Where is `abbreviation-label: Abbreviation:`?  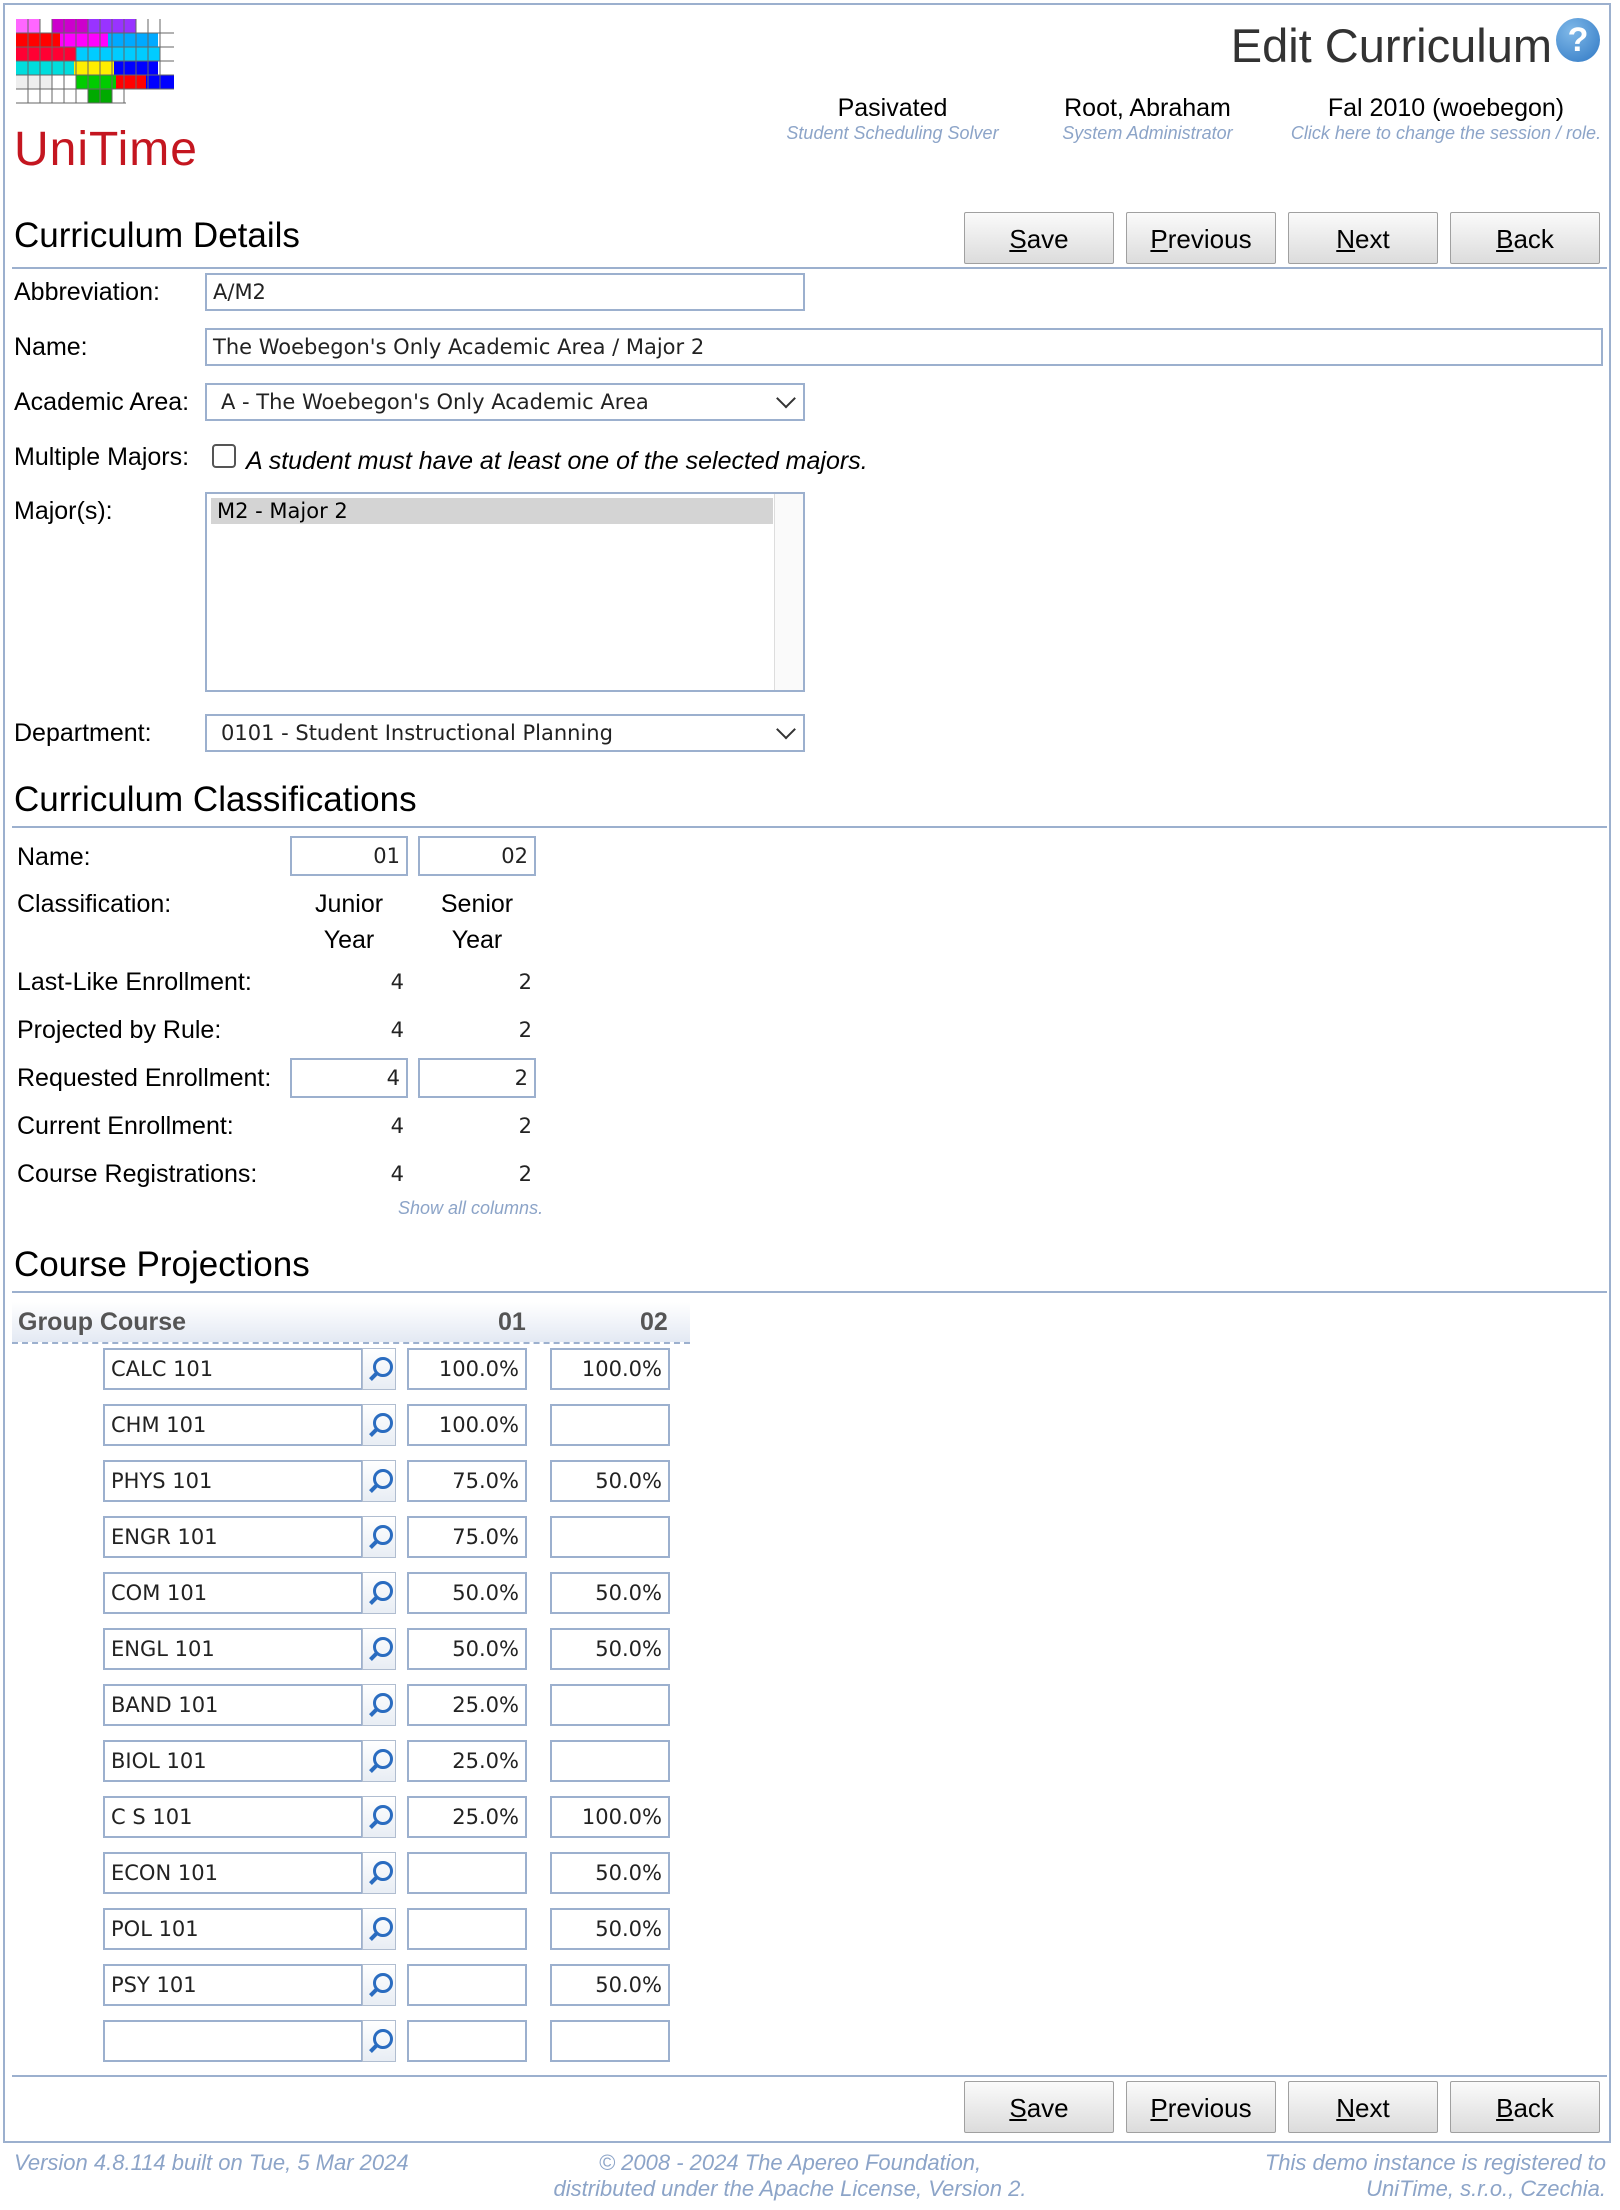 abbreviation-label: Abbreviation: is located at coordinates (87, 292).